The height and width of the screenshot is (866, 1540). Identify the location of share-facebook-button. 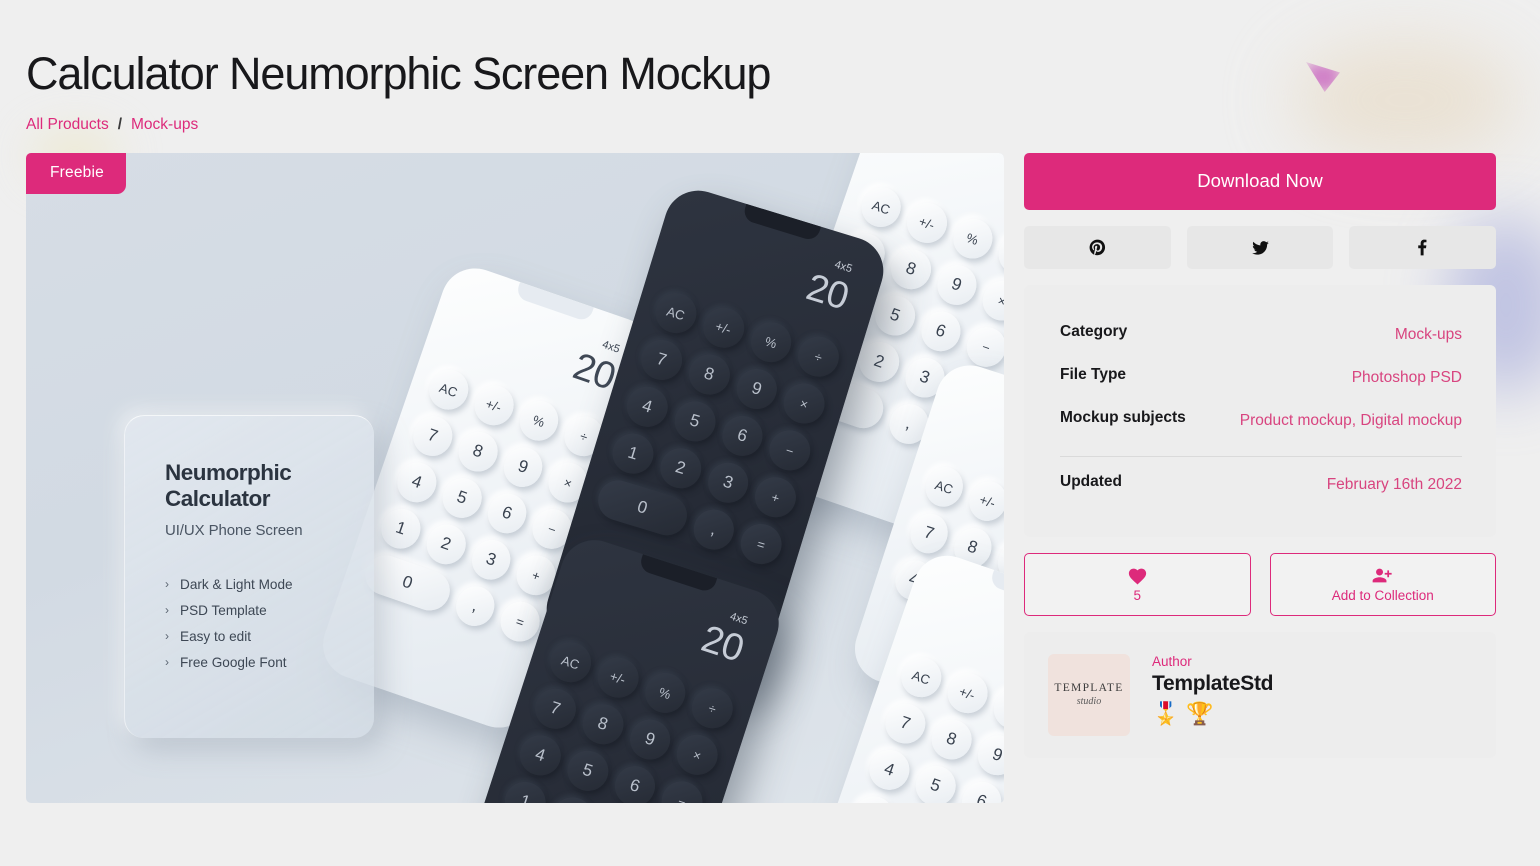
(1423, 247).